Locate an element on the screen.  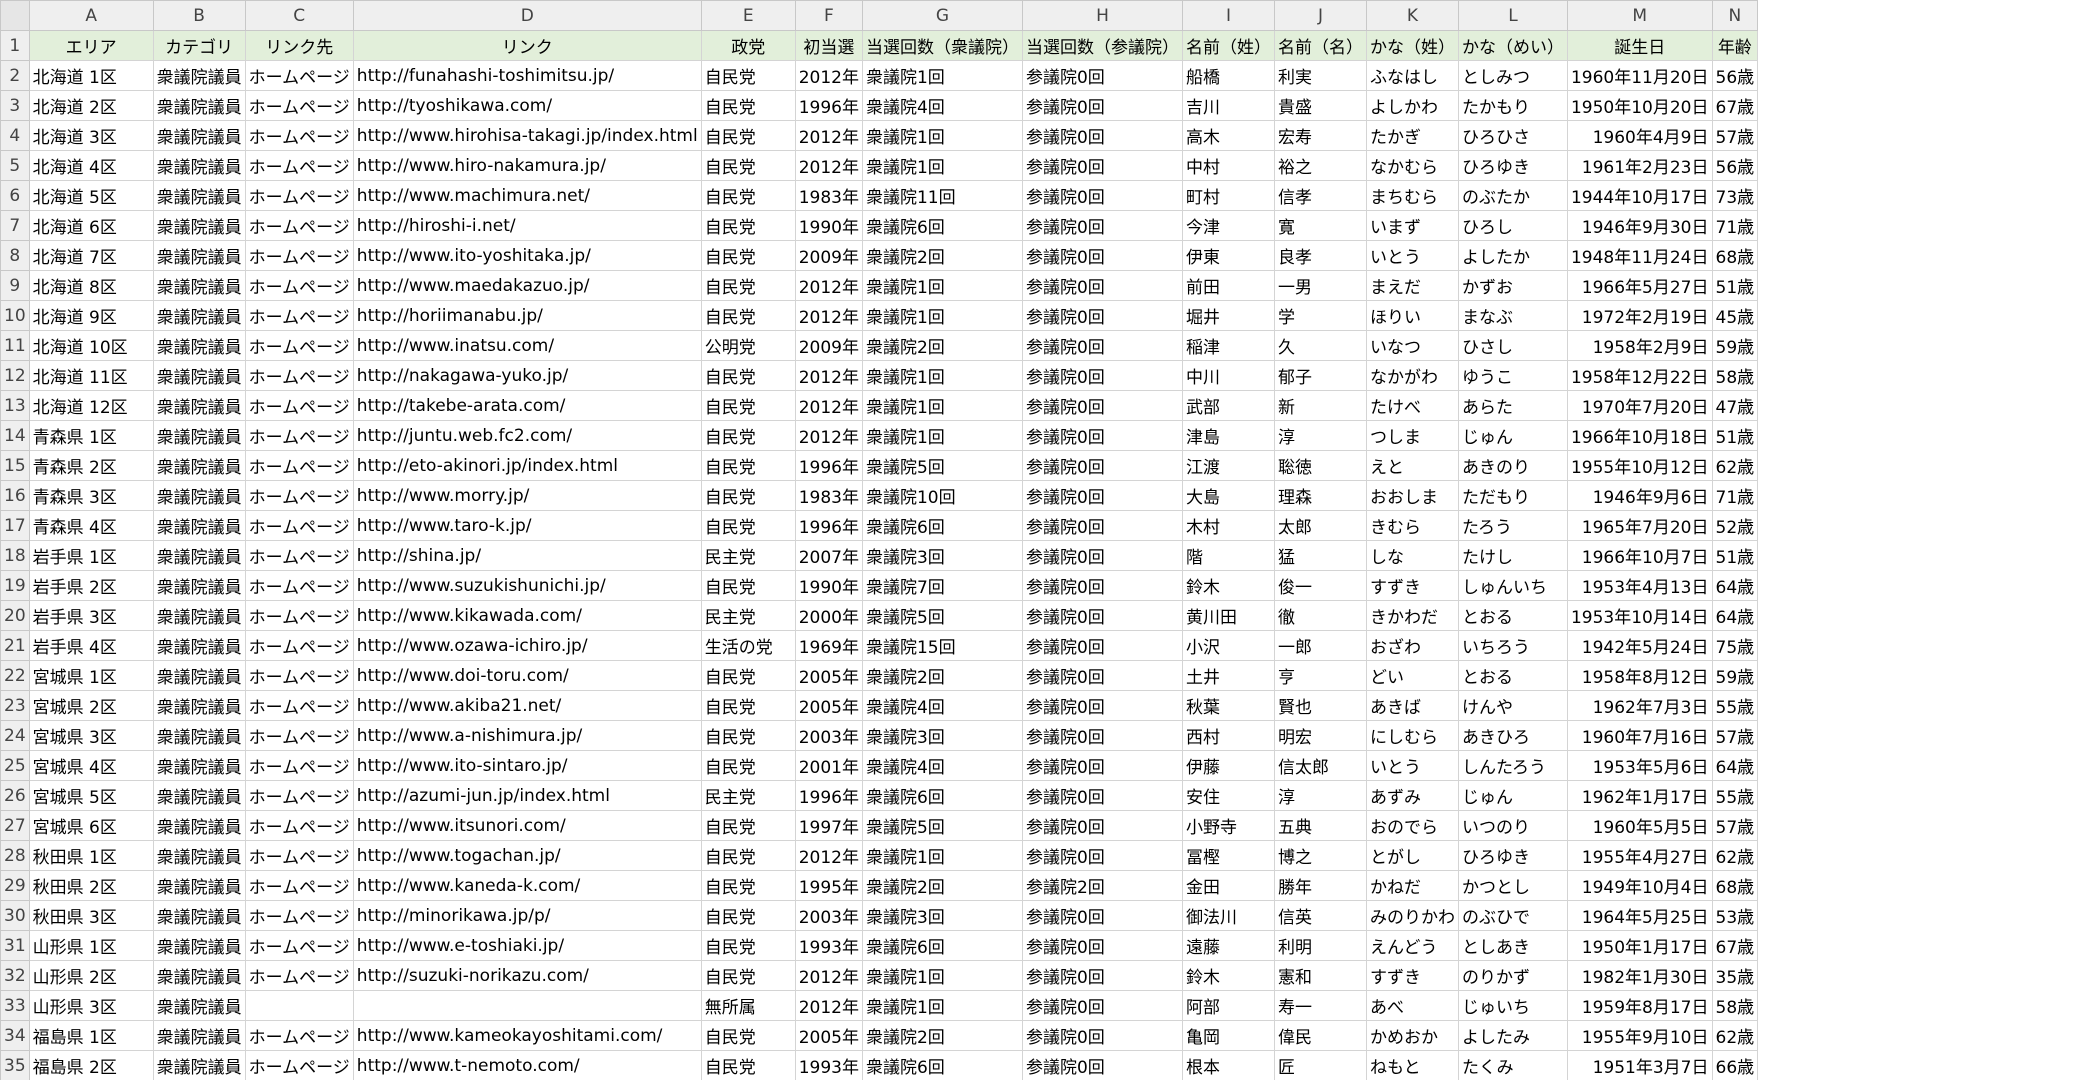
cell: 66歳 is located at coordinates (1735, 1065).